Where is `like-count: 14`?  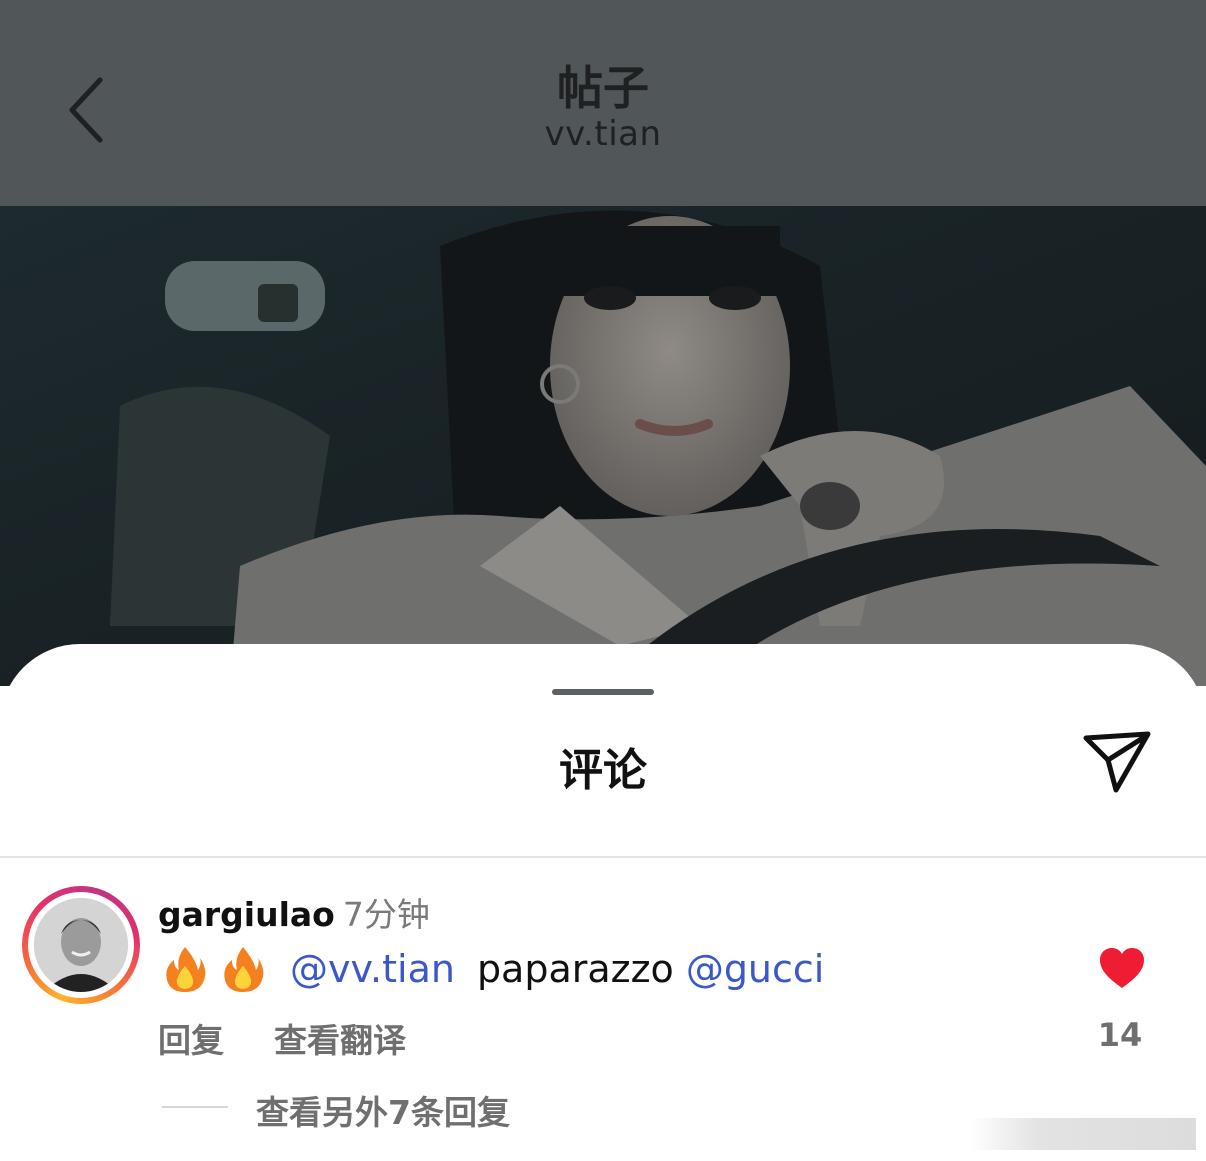
like-count: 14 is located at coordinates (1120, 1035).